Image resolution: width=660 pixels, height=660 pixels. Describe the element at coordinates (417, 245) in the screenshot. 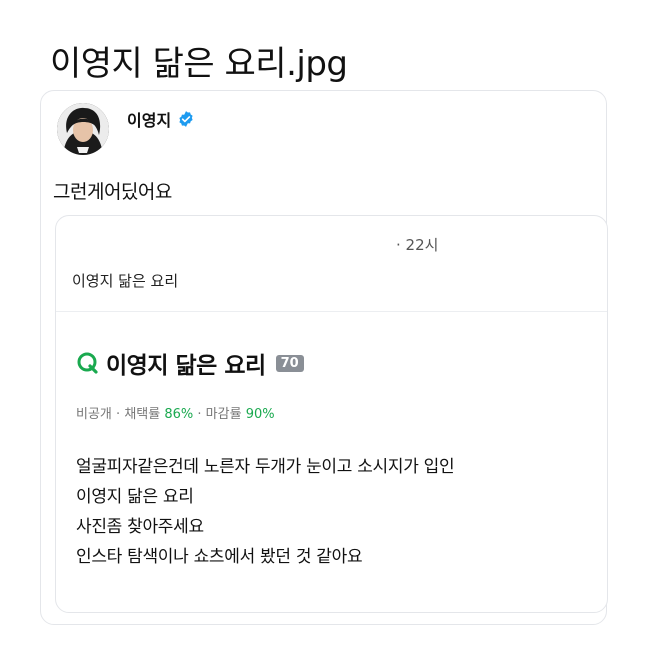

I see `post-time: · 22시` at that location.